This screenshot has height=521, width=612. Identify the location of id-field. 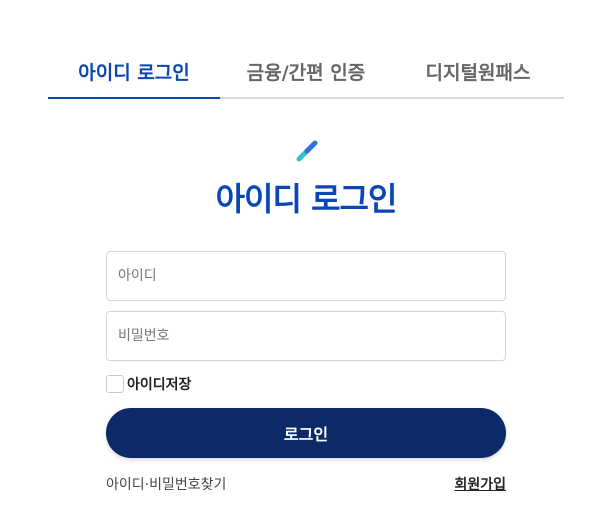
(306, 276).